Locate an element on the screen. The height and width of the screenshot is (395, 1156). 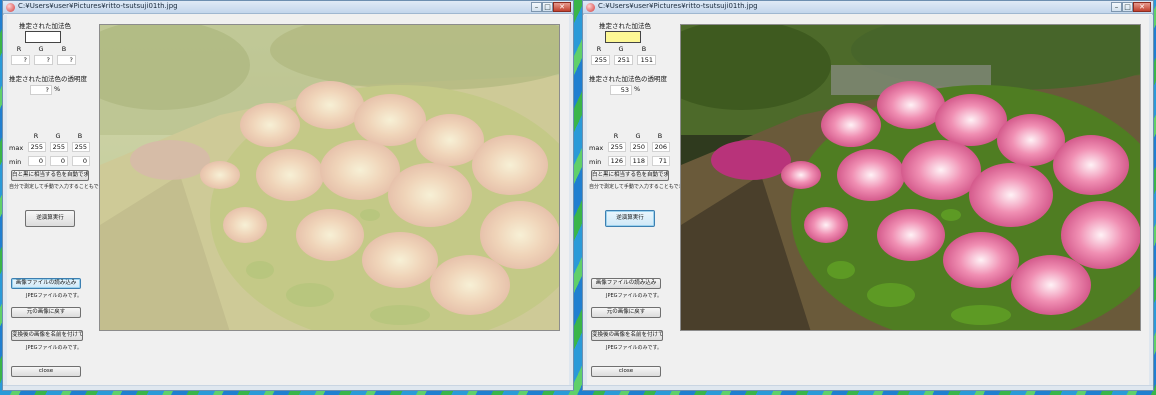
color-g-value: 251 is located at coordinates (623, 60).